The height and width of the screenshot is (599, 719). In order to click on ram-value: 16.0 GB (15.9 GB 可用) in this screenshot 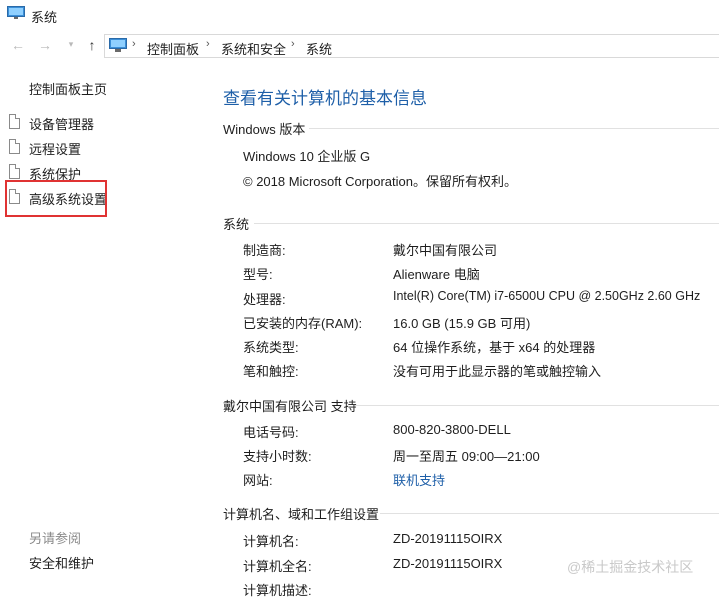, I will do `click(462, 323)`.